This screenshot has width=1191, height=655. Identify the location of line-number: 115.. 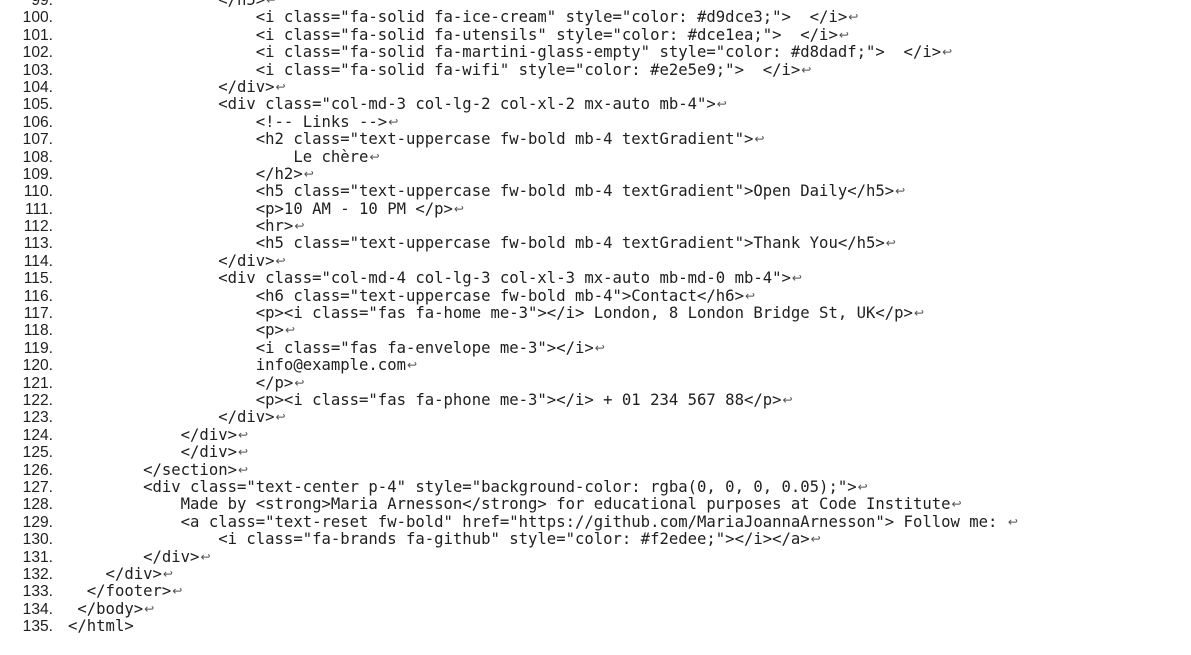
(38, 279).